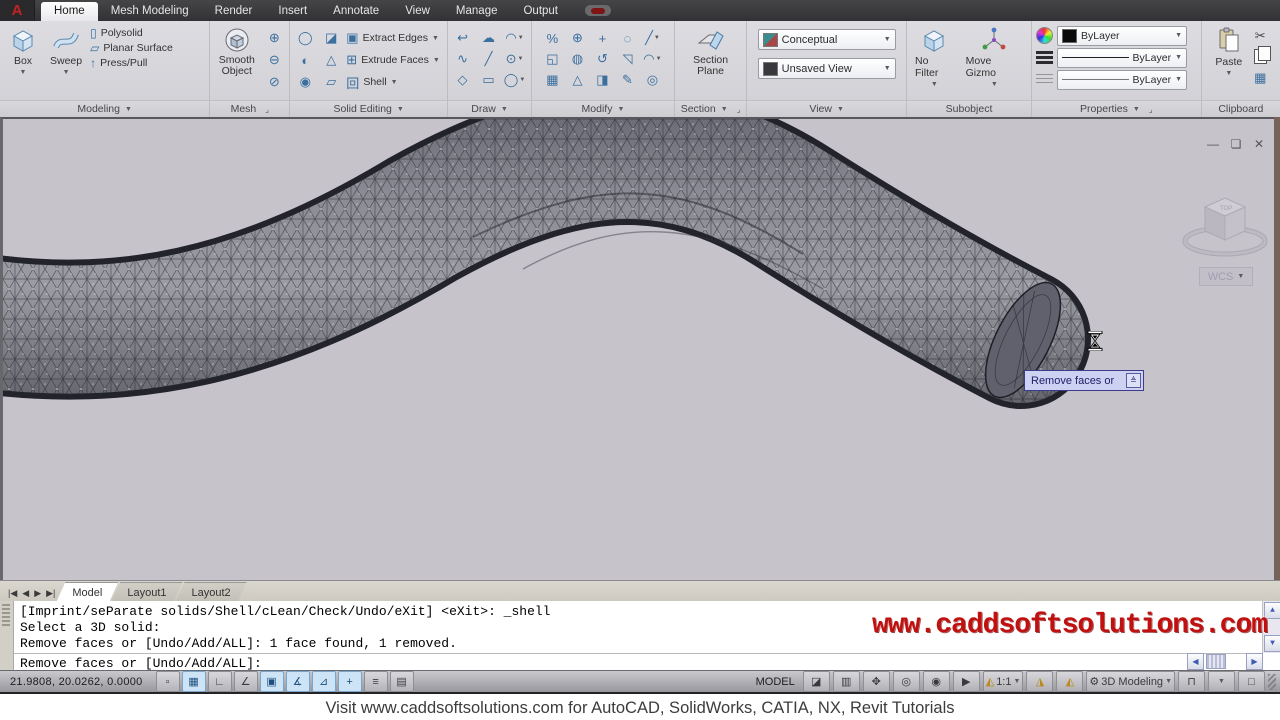  I want to click on 3d-mirror-icon: ◍, so click(577, 59).